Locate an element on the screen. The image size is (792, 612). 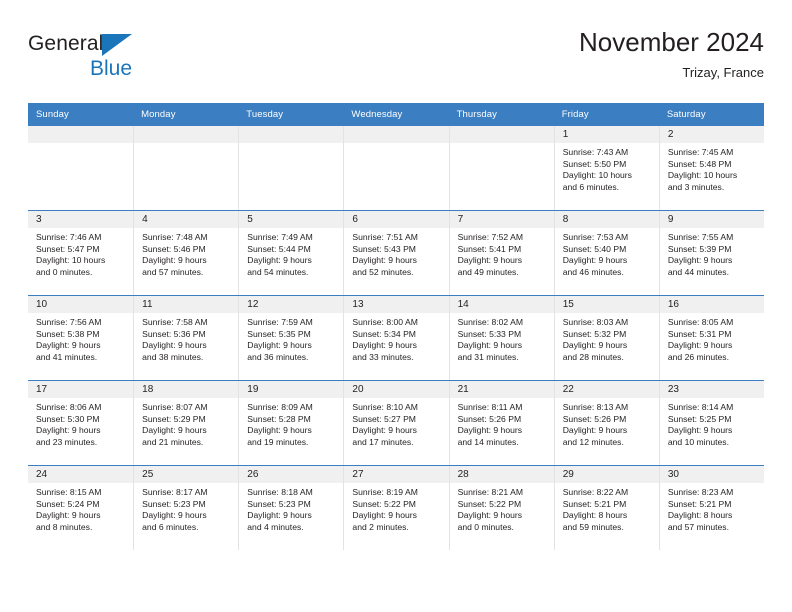
sunrise-time: Sunrise: 7:55 AM is located at coordinates (700, 237).